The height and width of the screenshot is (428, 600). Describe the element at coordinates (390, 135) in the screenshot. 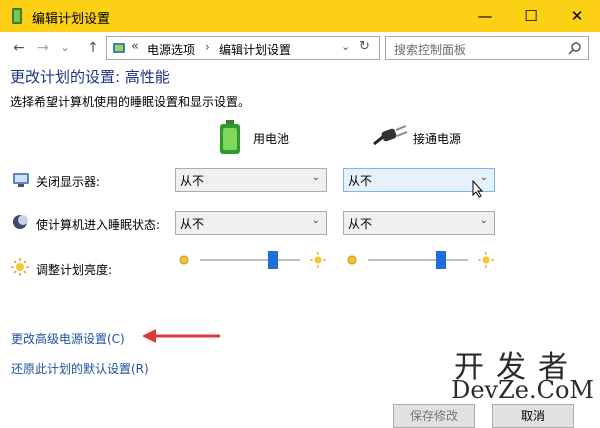

I see `power-plug-icon` at that location.